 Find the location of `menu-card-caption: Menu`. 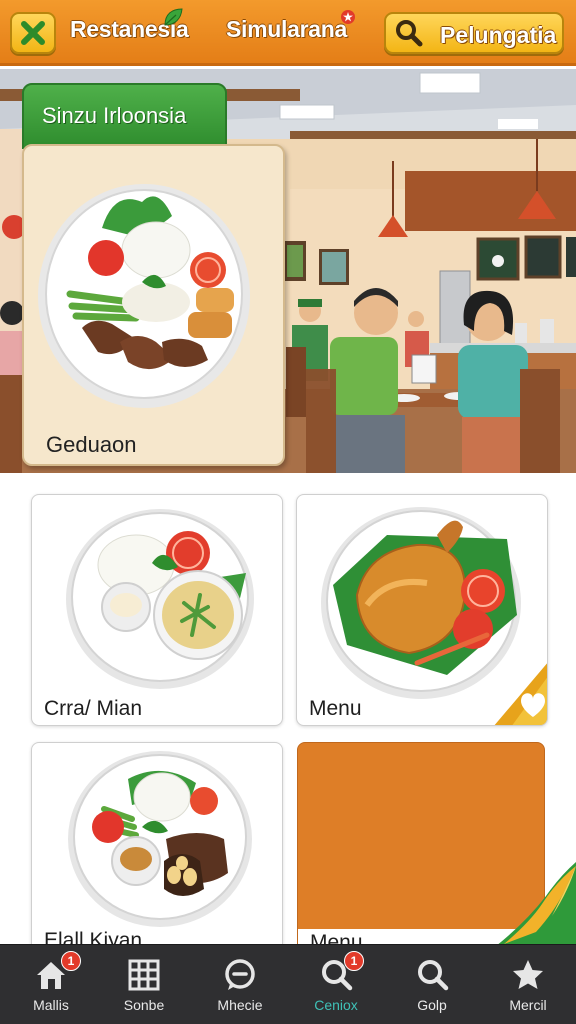

menu-card-caption: Menu is located at coordinates (335, 708).